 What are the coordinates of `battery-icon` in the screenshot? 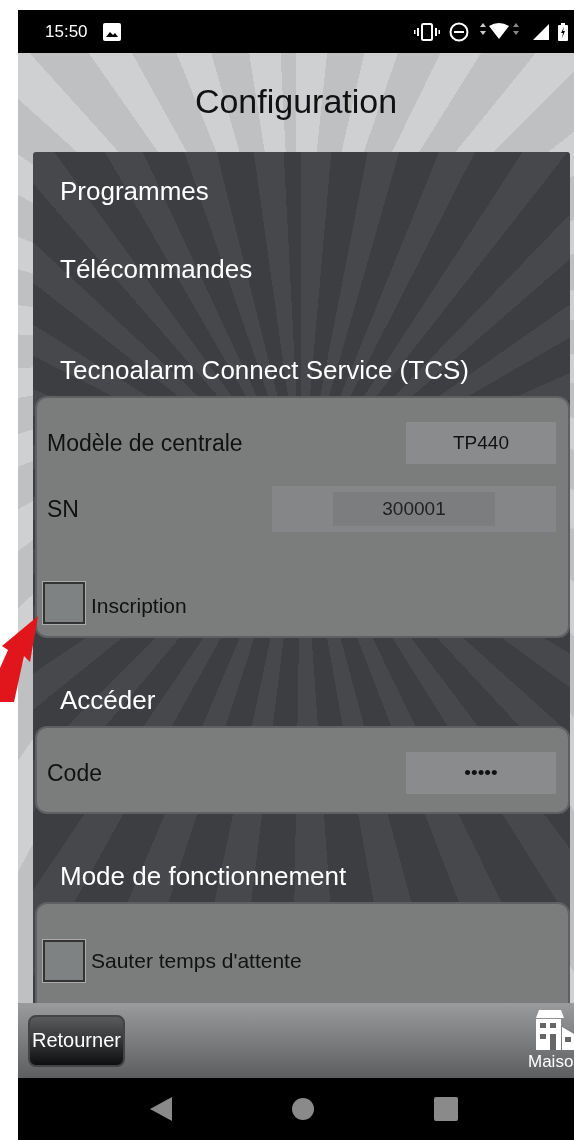 It's located at (563, 31).